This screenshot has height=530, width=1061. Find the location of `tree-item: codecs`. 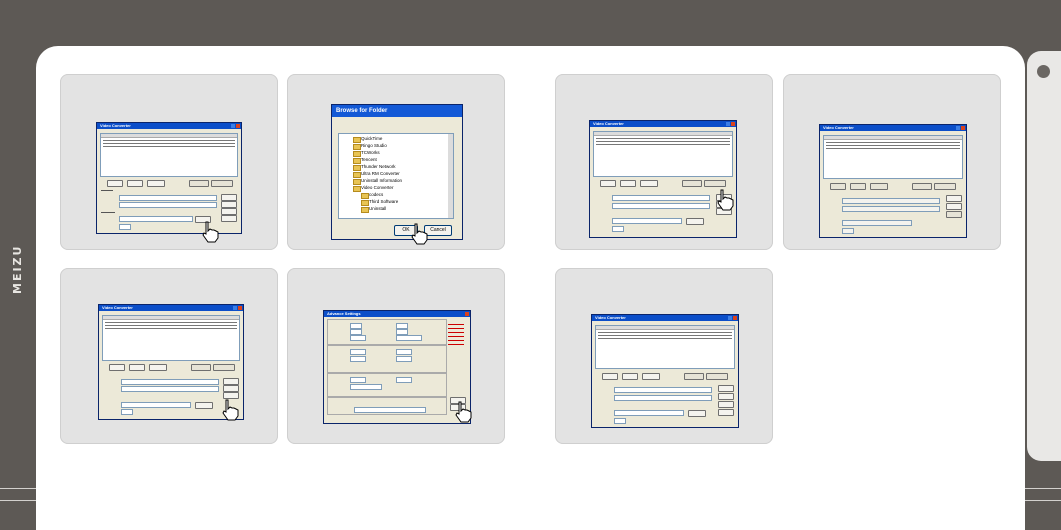

tree-item: codecs is located at coordinates (371, 195).